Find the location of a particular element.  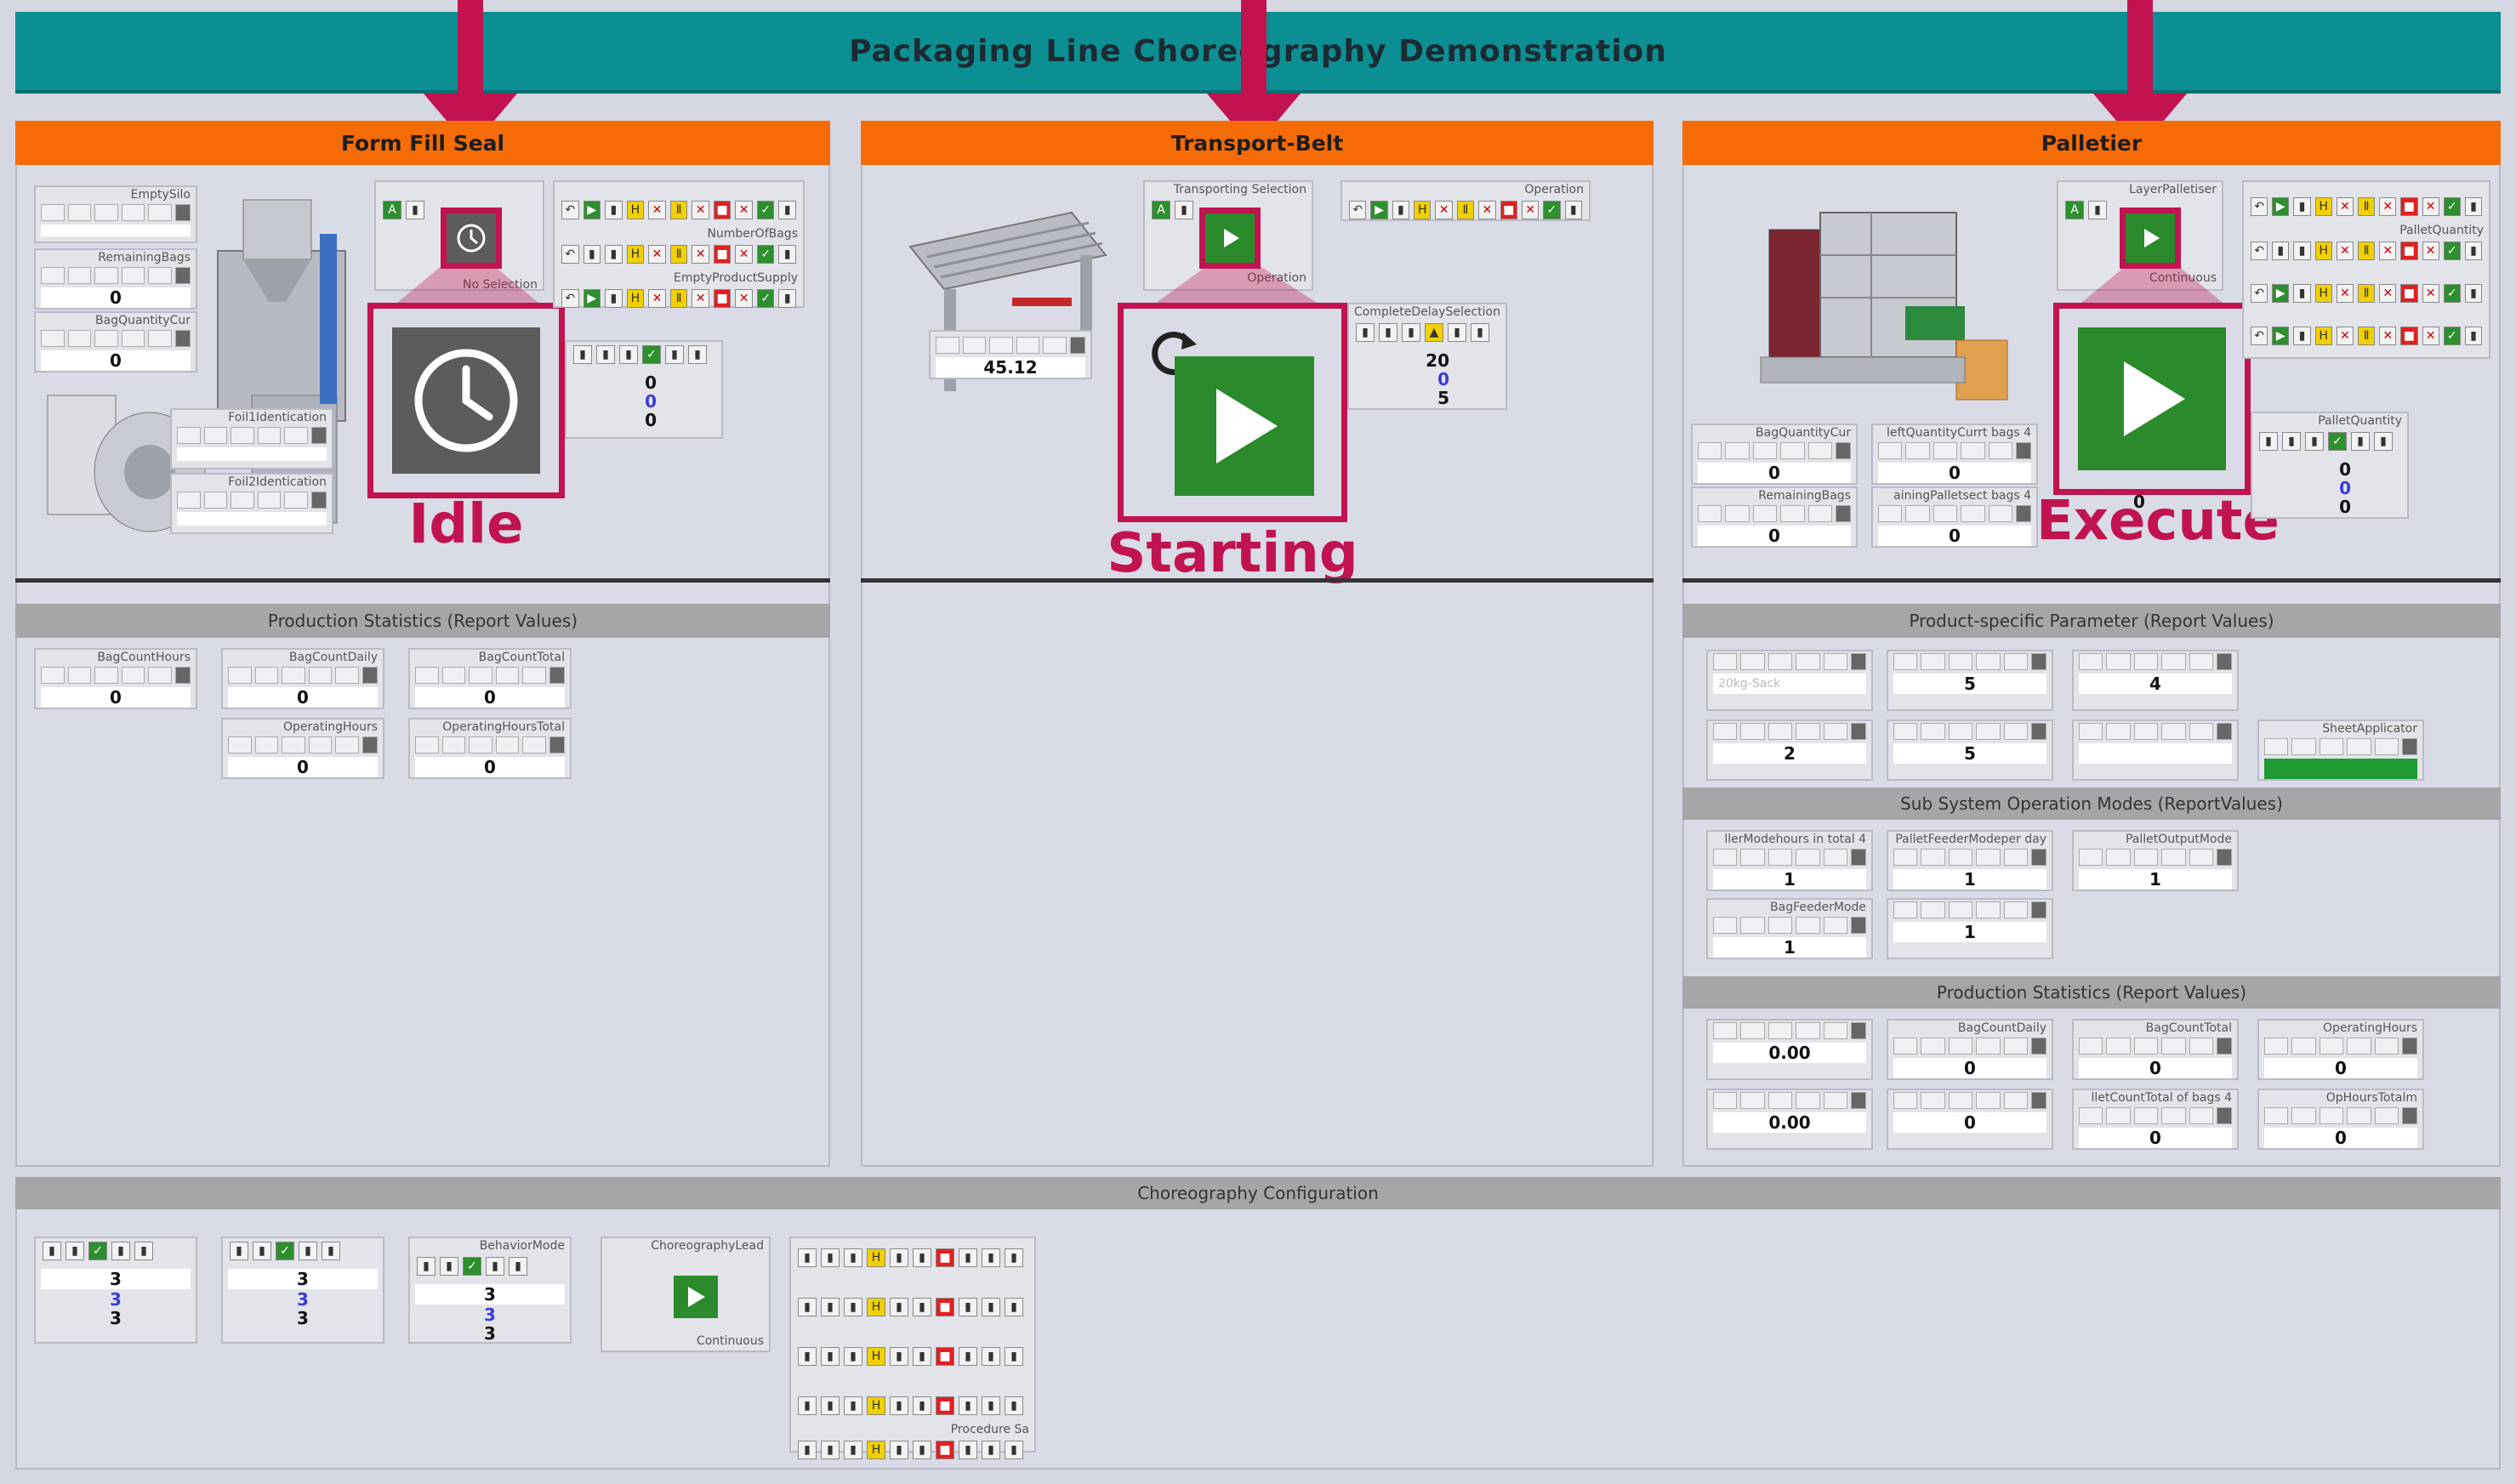

ffs-value-3: 0 is located at coordinates (651, 420).